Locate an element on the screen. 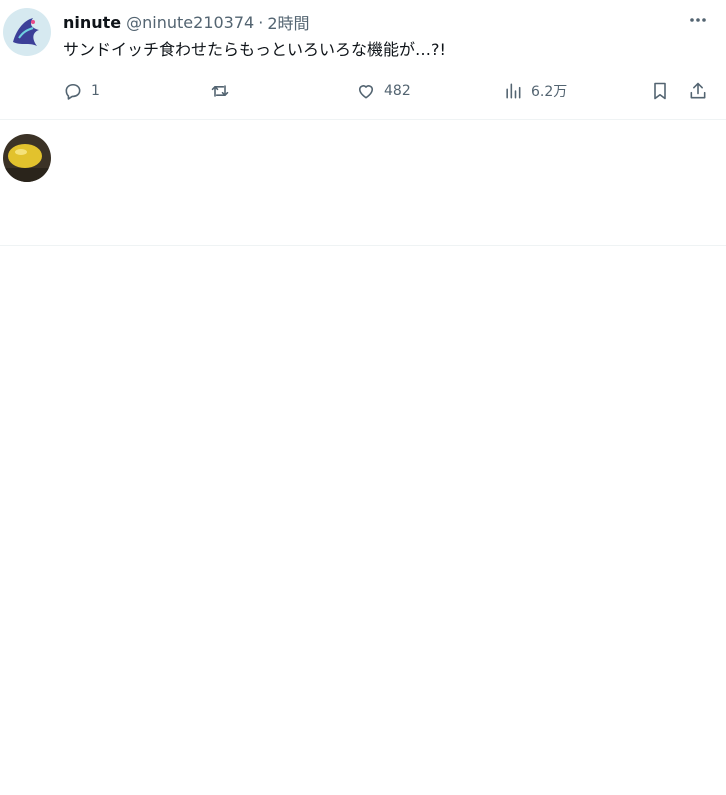 The height and width of the screenshot is (795, 726). reply-button: 1 is located at coordinates (81, 91).